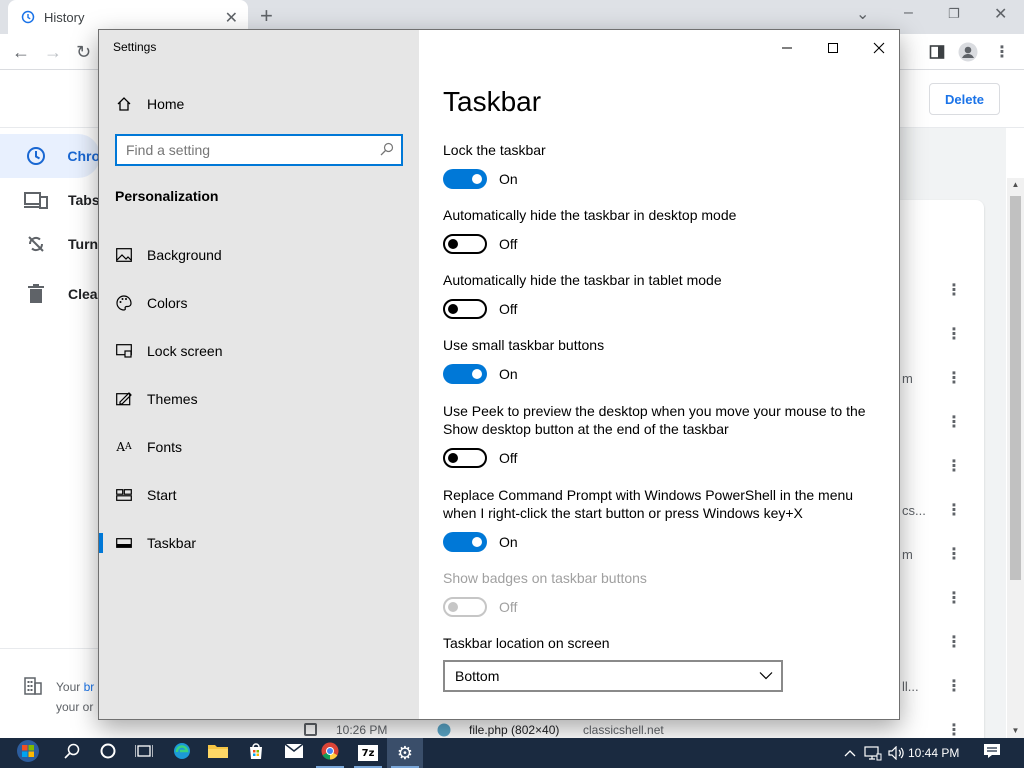 This screenshot has height=768, width=1024. I want to click on taskbar-store, so click(256, 753).